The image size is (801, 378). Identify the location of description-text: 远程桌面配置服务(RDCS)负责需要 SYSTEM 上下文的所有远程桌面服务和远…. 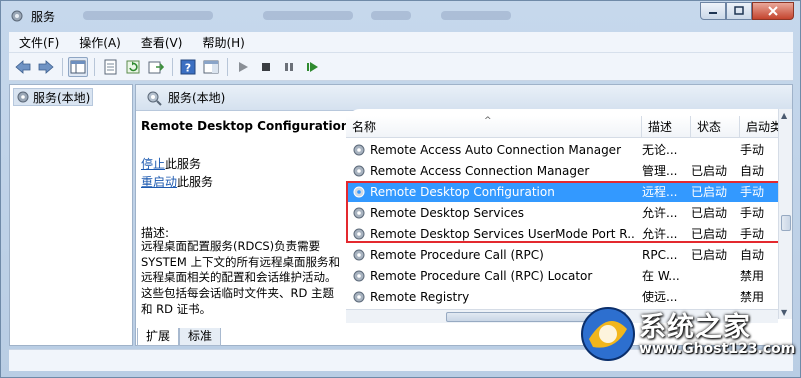
(240, 277).